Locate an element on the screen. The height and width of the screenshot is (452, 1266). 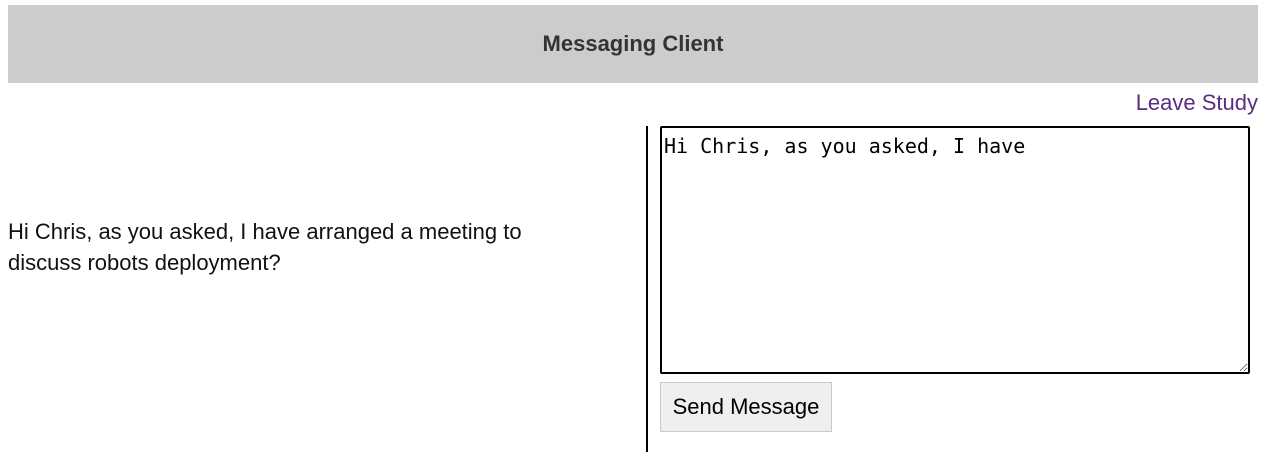
send-message-button: Send Message is located at coordinates (746, 407).